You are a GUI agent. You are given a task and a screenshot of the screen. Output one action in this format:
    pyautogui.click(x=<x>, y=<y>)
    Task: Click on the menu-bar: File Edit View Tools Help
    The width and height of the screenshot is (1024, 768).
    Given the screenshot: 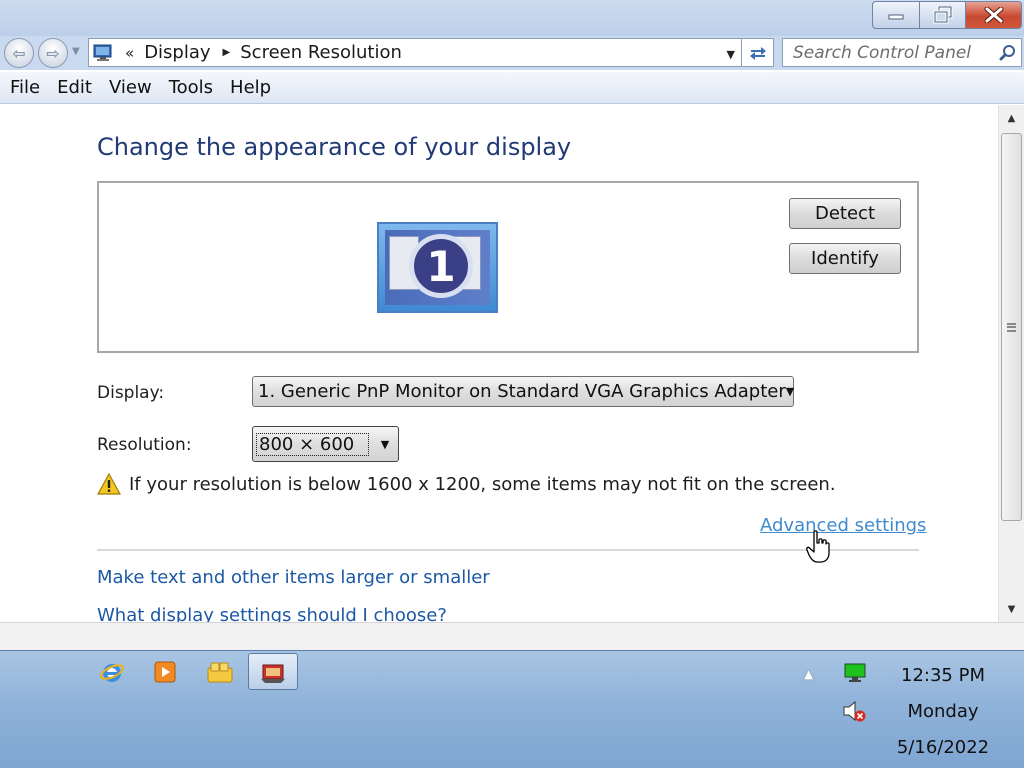 What is the action you would take?
    pyautogui.click(x=512, y=88)
    